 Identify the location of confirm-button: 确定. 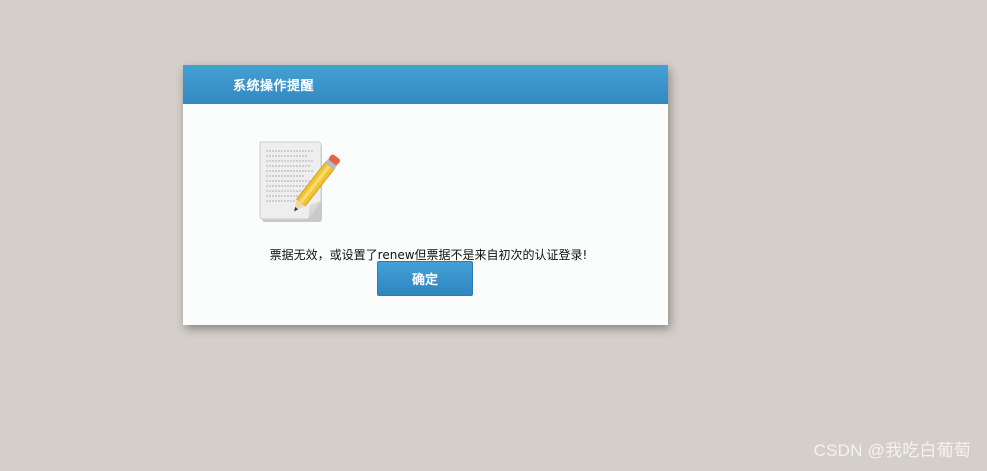
(425, 278).